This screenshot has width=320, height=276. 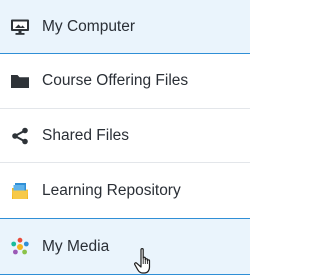 I want to click on repository-icon, so click(x=20, y=191).